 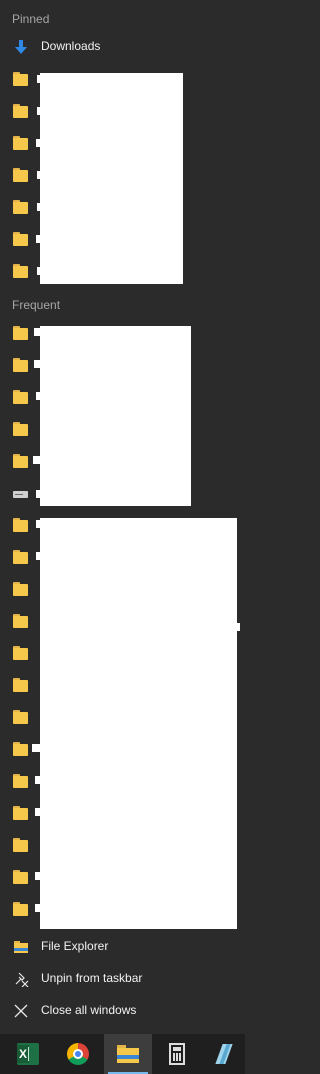 I want to click on taskbar-app-calculator, so click(x=177, y=1054).